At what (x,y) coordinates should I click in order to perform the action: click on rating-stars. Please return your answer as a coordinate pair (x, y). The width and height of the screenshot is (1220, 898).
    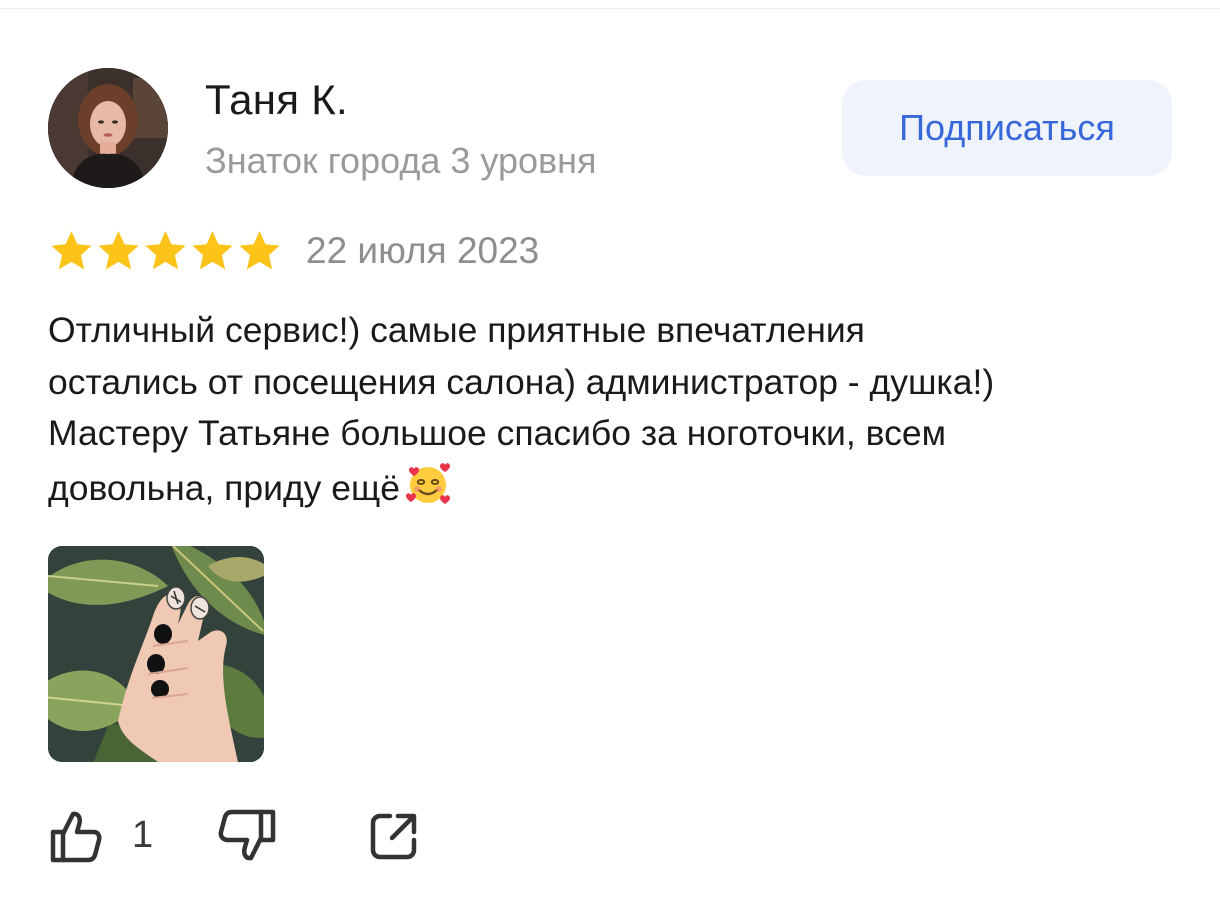
    Looking at the image, I should click on (165, 251).